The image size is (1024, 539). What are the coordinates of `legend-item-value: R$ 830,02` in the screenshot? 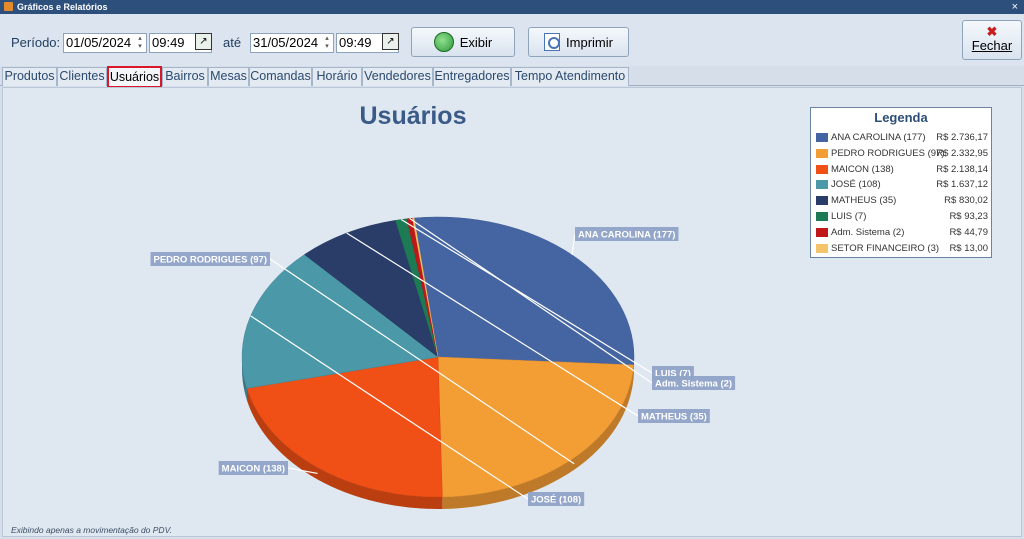 It's located at (966, 201).